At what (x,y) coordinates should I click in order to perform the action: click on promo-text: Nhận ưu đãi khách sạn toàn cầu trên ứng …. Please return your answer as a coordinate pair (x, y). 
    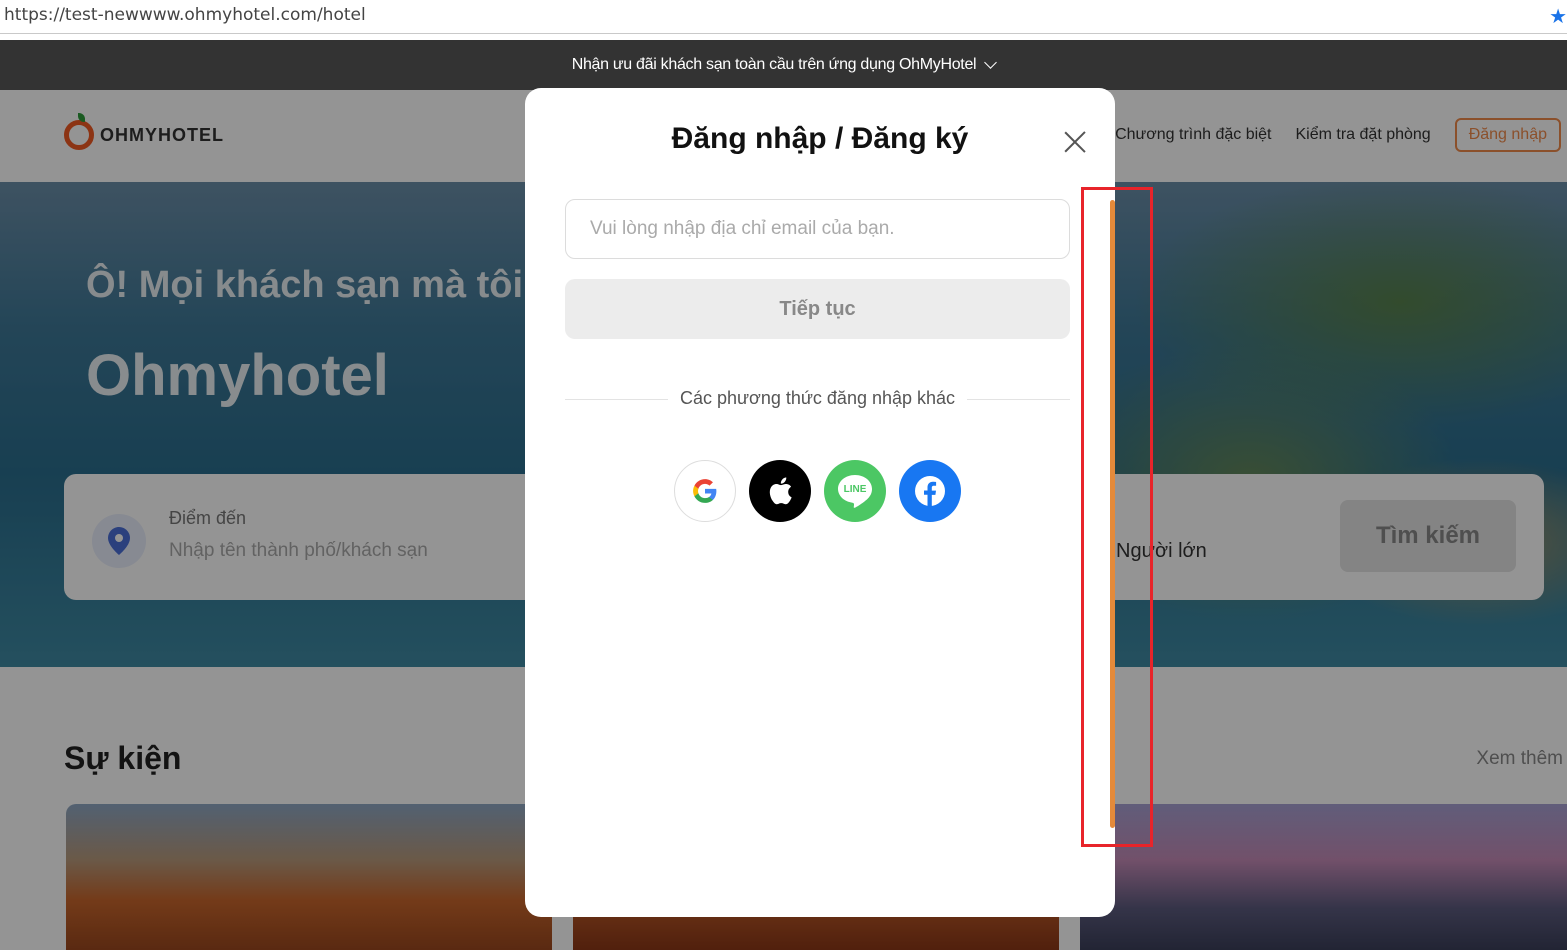
    Looking at the image, I should click on (774, 64).